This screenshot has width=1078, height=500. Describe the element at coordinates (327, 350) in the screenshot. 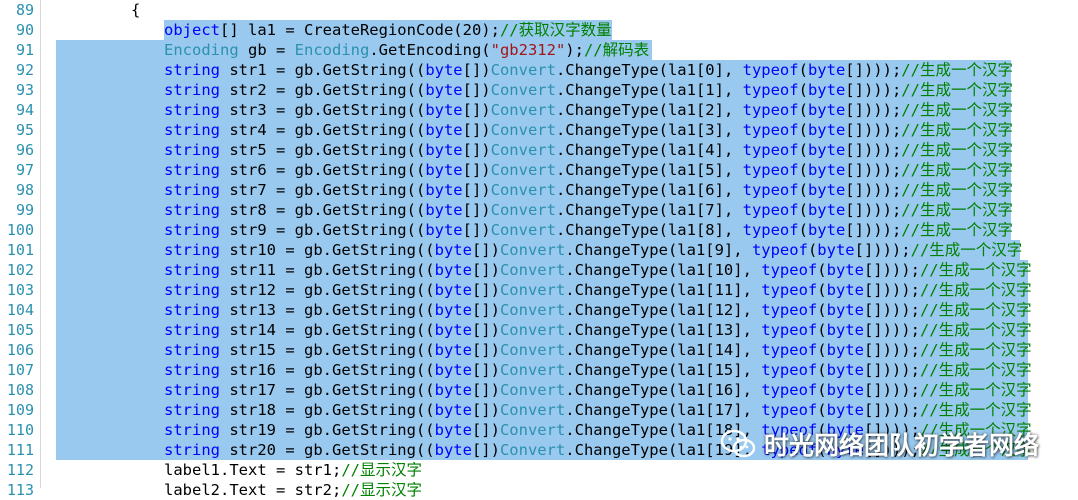

I see `code-token: str15 = gb.GetString((` at that location.